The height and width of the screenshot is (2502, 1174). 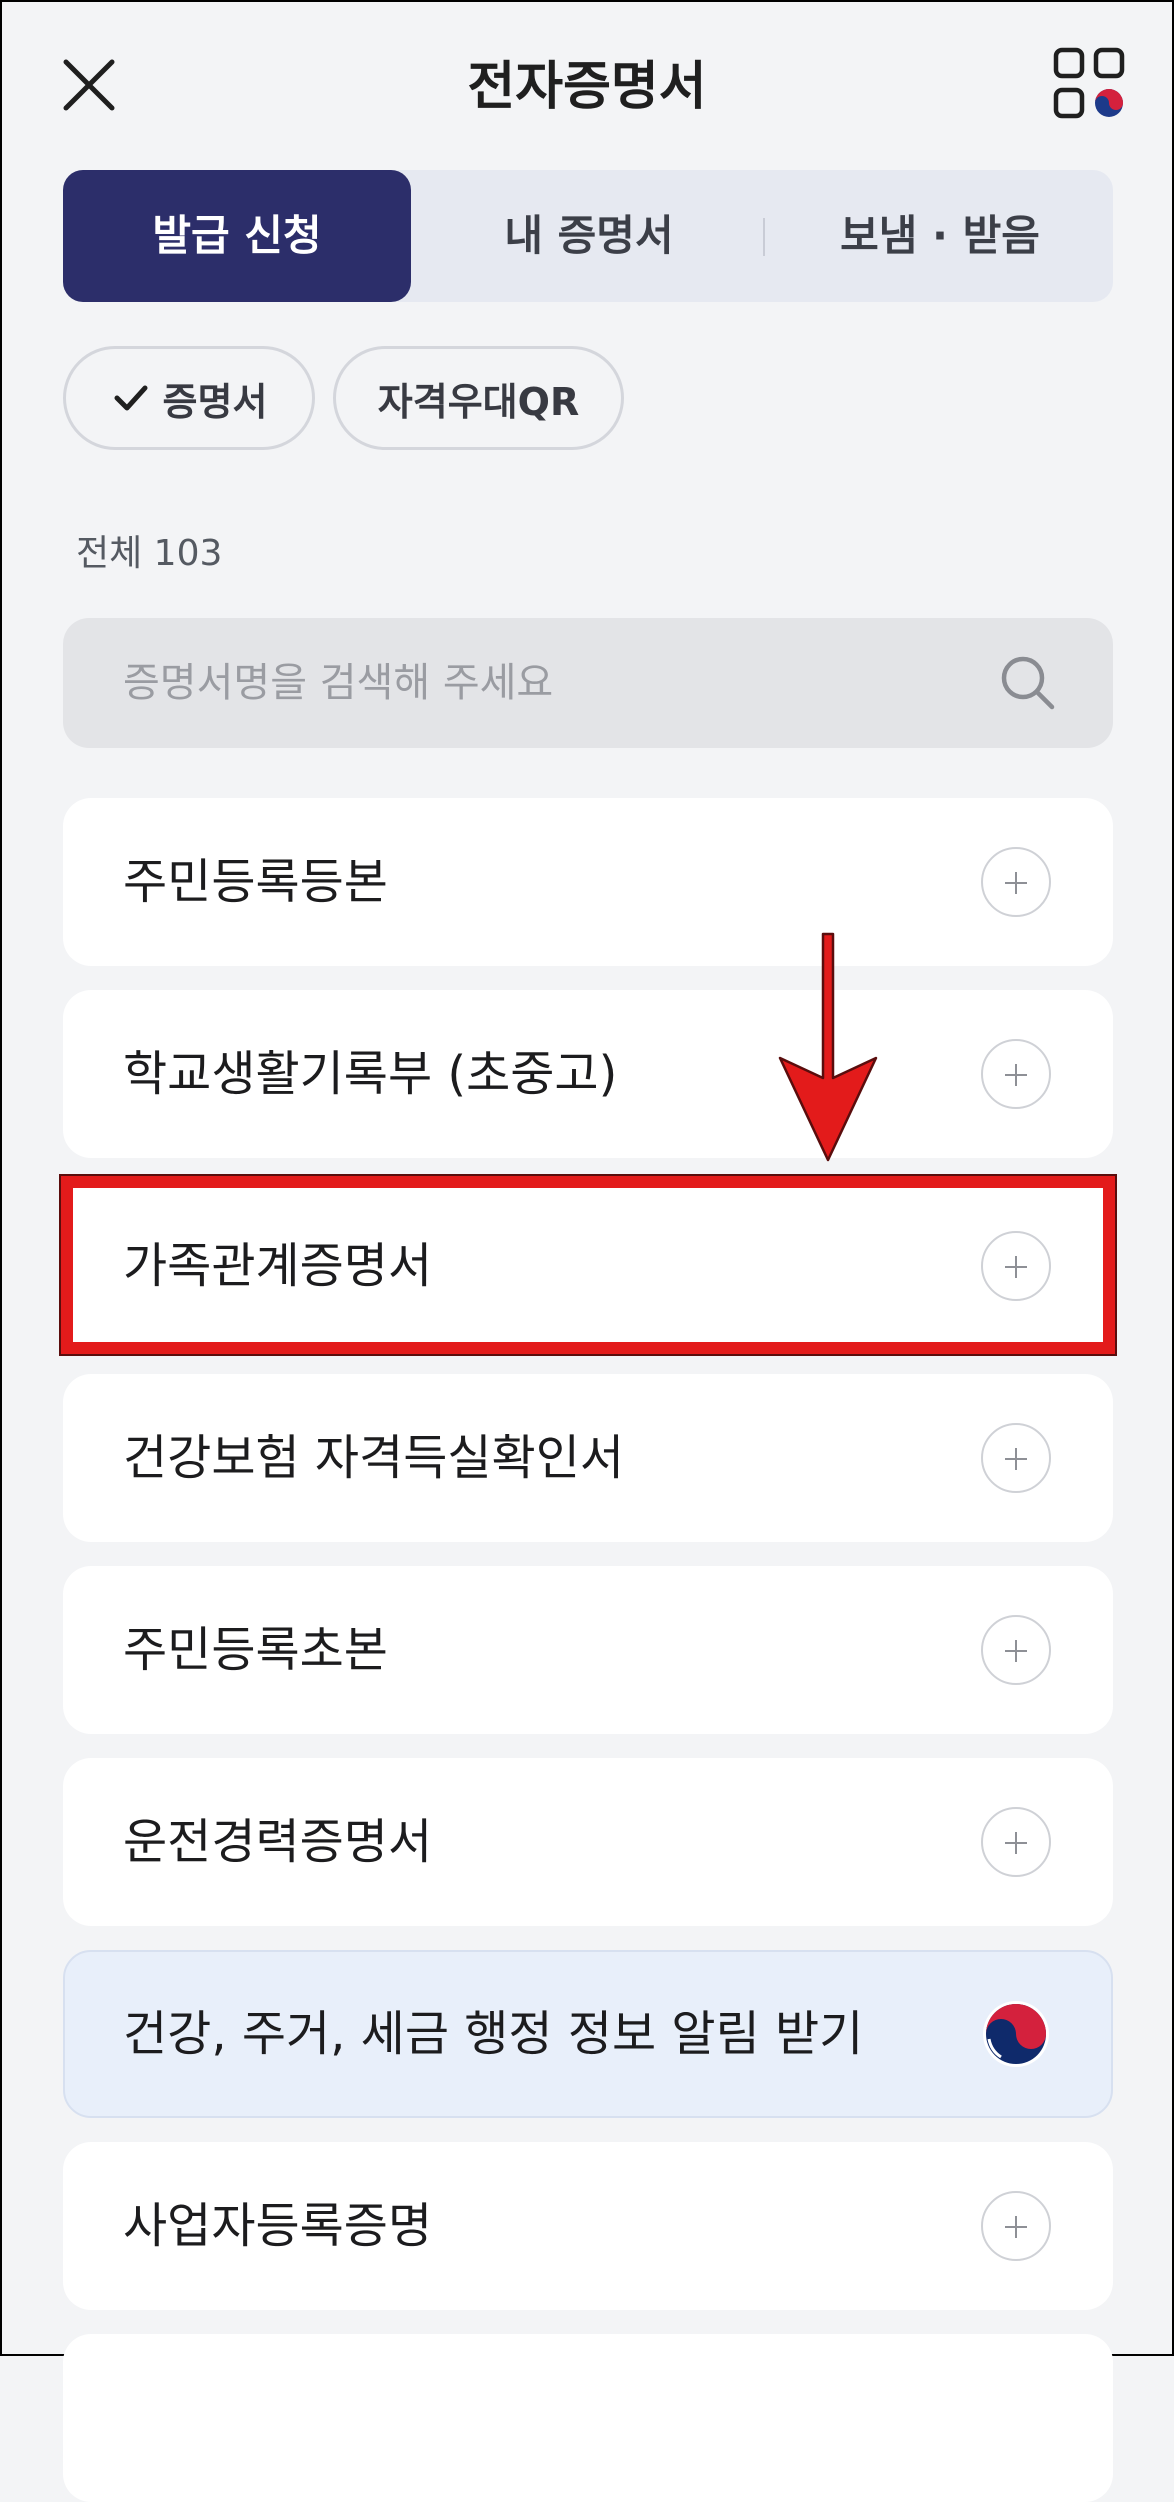 What do you see at coordinates (1089, 83) in the screenshot?
I see `grid-menu-icon` at bounding box center [1089, 83].